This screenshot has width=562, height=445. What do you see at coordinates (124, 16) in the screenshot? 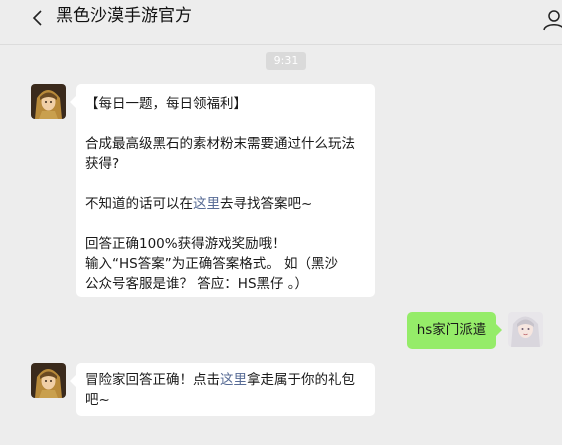
I see `page-title: 黑色沙漠手游官方` at bounding box center [124, 16].